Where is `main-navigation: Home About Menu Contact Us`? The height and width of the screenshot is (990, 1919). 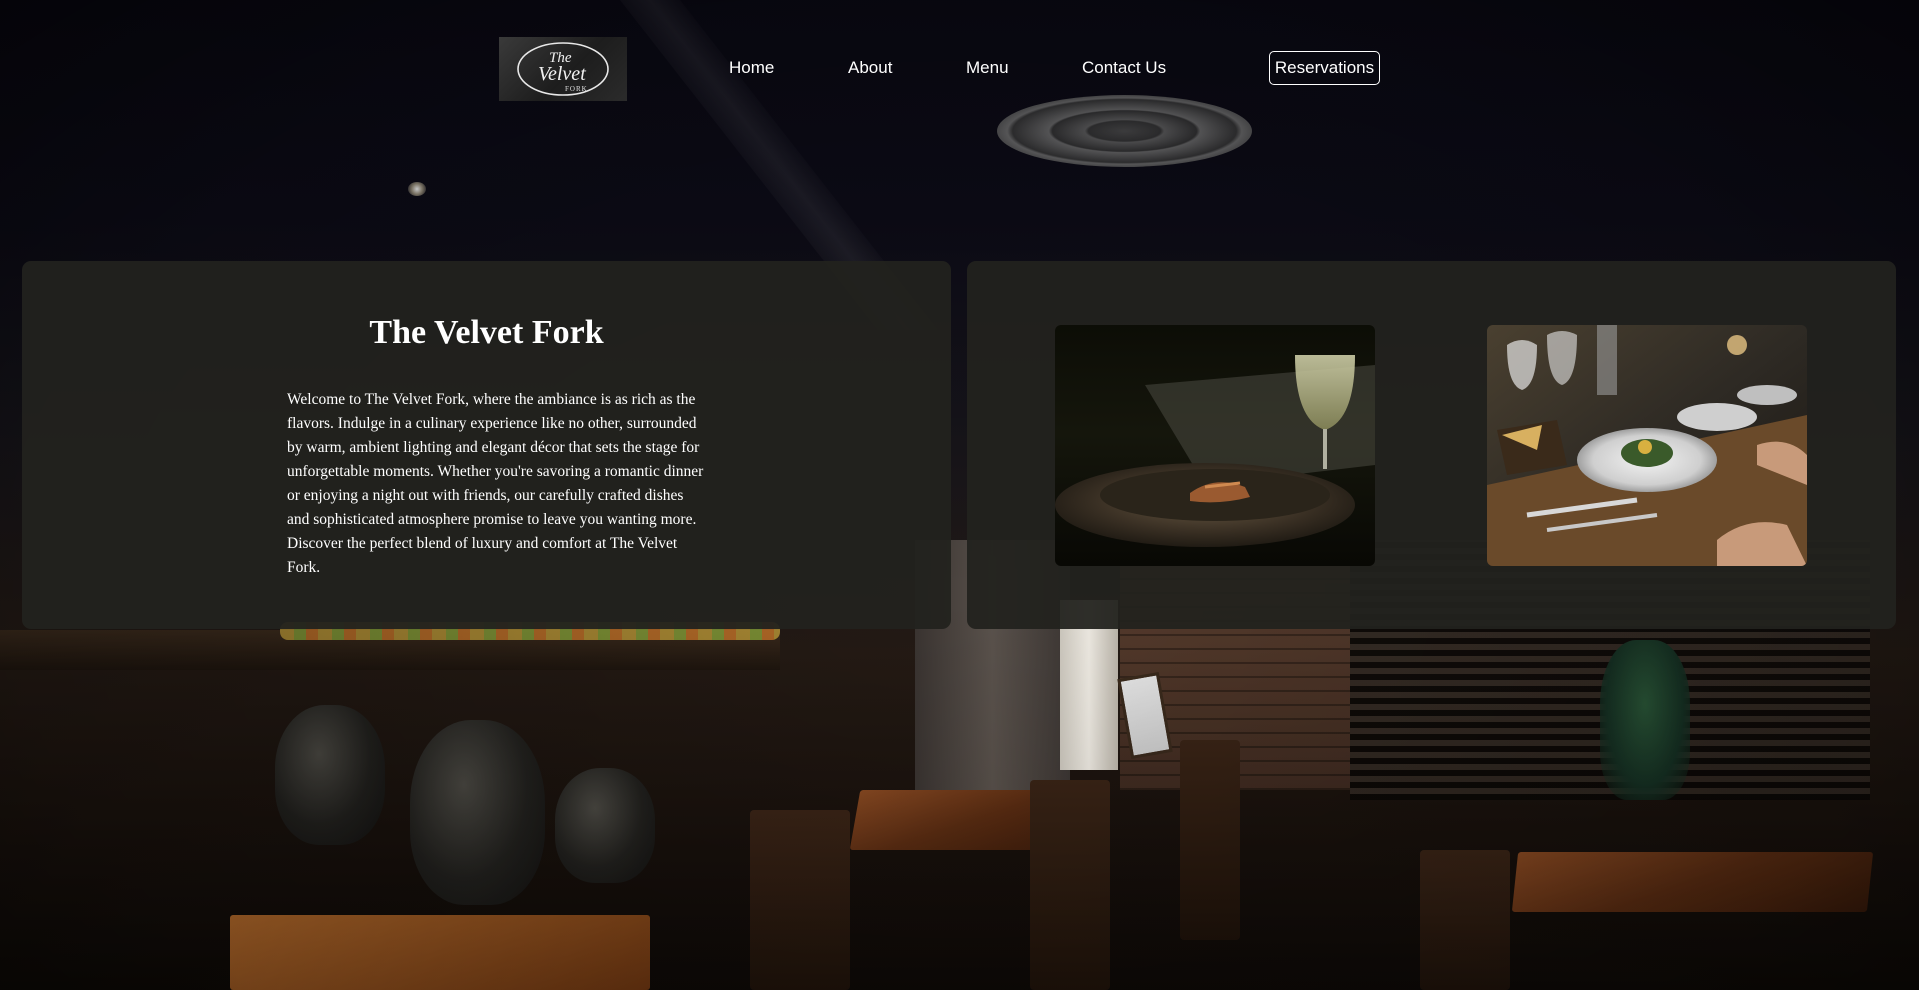
main-navigation: Home About Menu Contact Us is located at coordinates (959, 68).